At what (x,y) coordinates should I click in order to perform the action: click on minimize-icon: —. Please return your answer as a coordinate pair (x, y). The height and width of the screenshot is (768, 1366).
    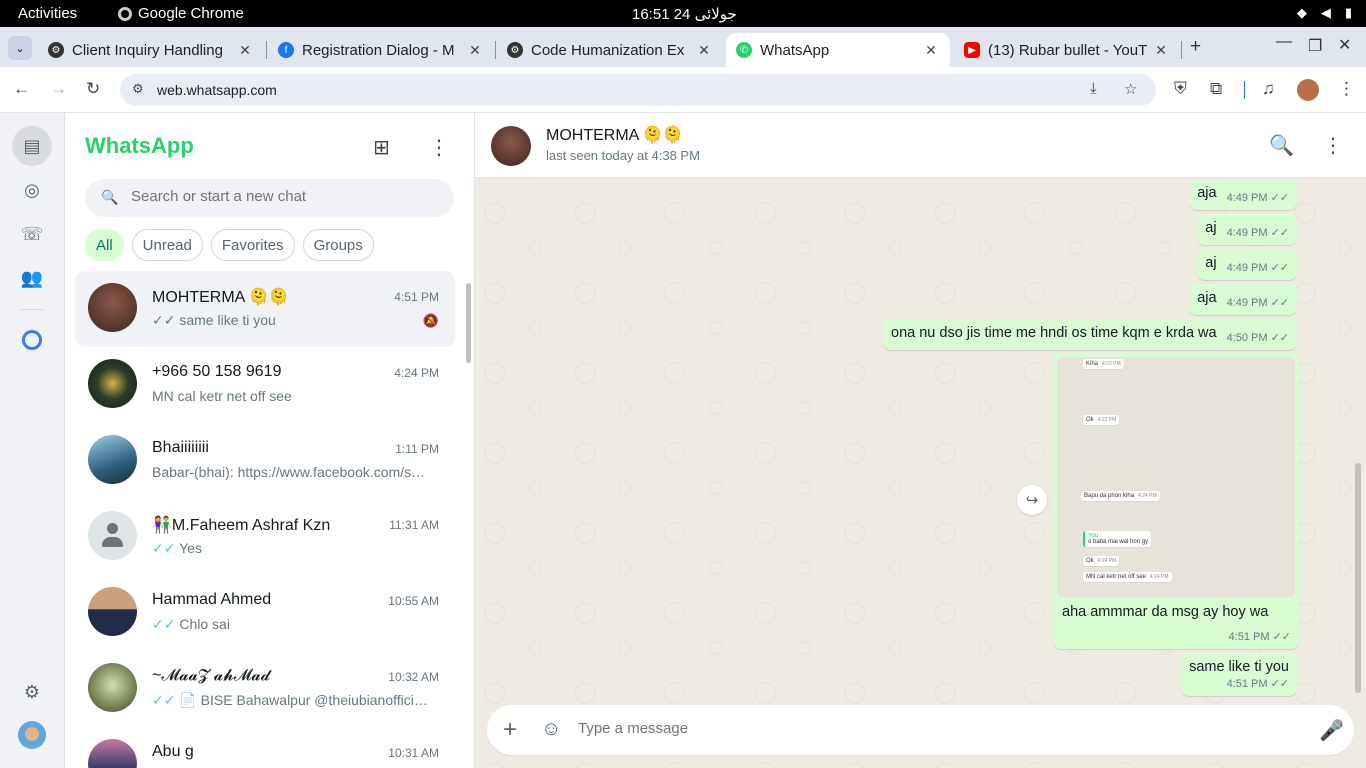
    Looking at the image, I should click on (1284, 42).